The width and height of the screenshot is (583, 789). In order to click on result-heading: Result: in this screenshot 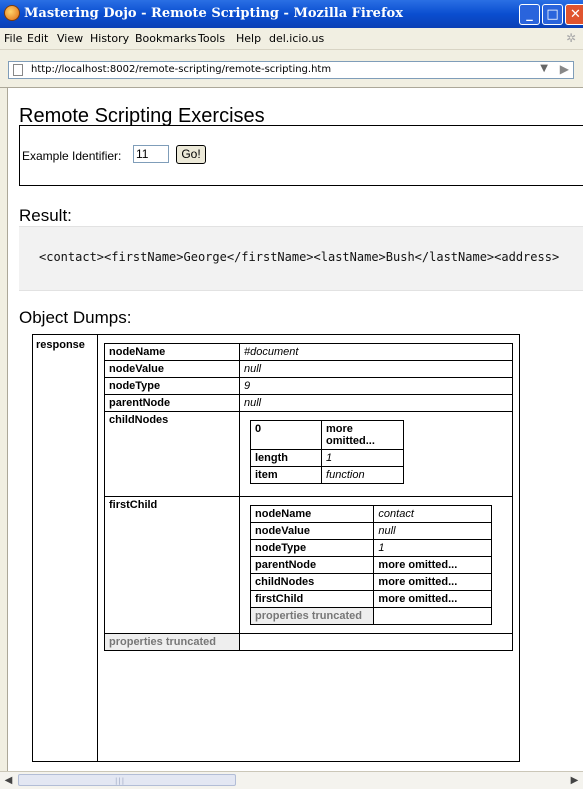, I will do `click(45, 215)`.